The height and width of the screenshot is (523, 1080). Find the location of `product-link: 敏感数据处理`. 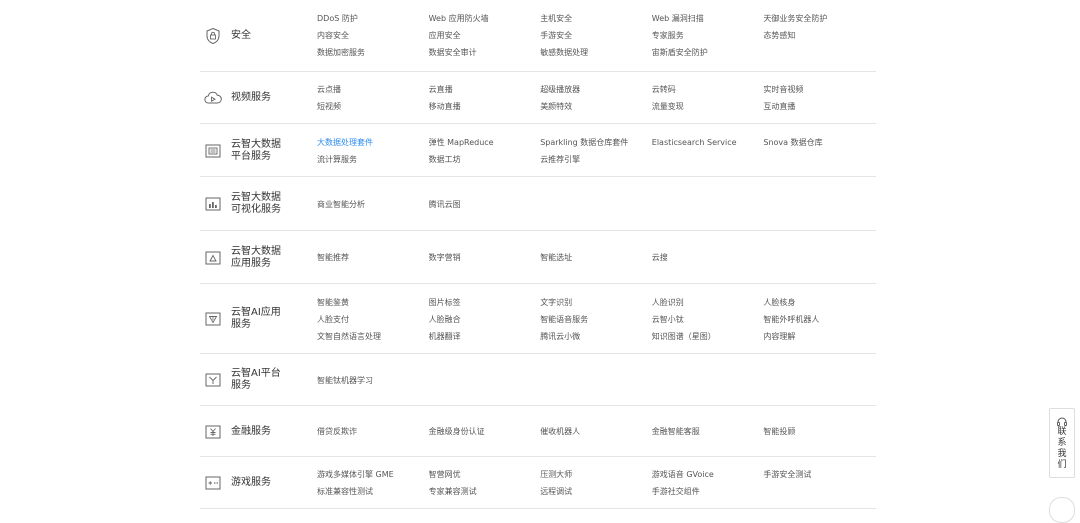

product-link: 敏感数据处理 is located at coordinates (596, 52).